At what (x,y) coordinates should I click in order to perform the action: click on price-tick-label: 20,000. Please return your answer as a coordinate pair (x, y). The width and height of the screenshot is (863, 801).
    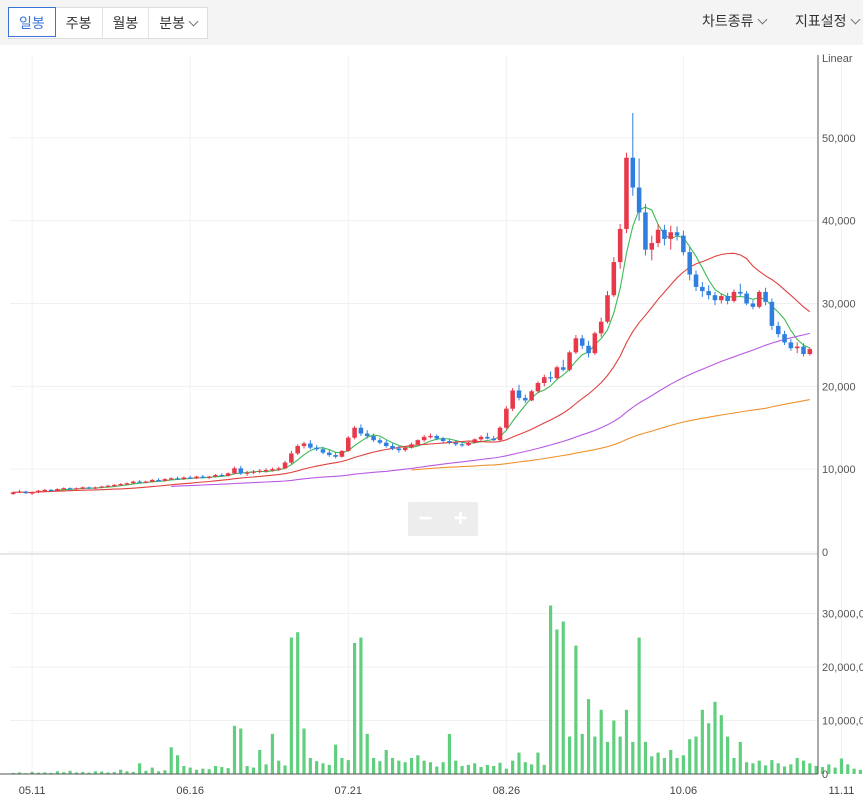
    Looking at the image, I should click on (839, 387).